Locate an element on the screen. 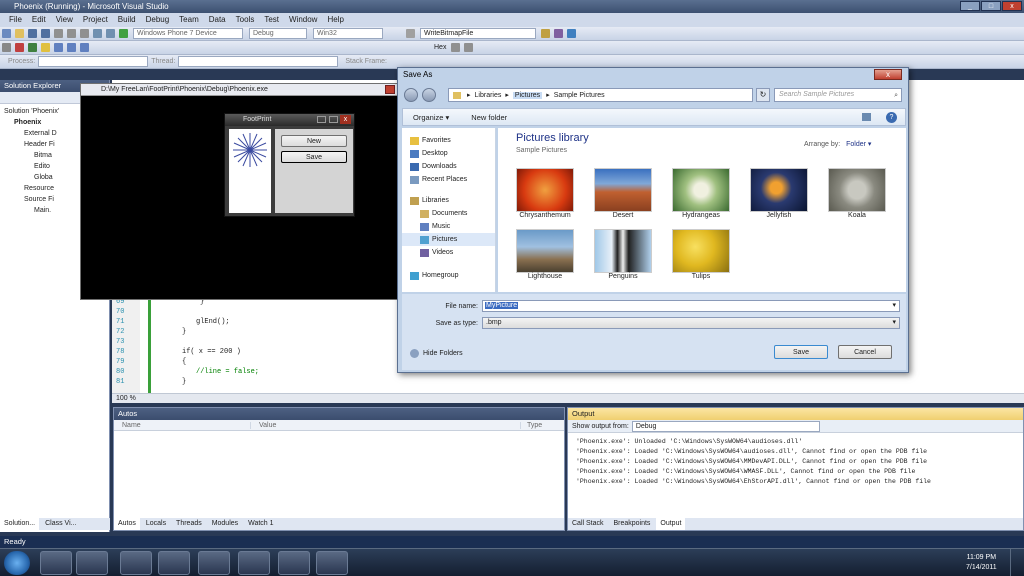 Image resolution: width=1024 pixels, height=576 pixels. stop-icon is located at coordinates (19, 47).